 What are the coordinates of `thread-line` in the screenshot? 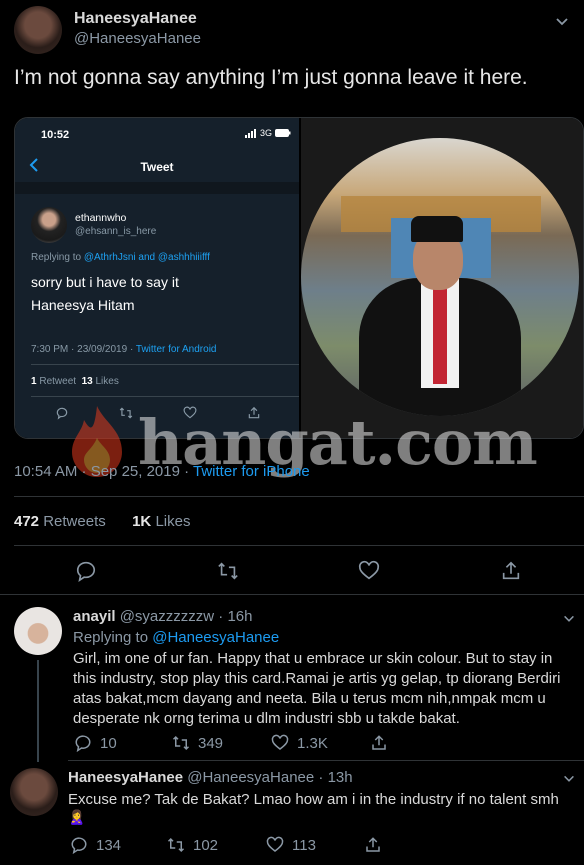 It's located at (38, 711).